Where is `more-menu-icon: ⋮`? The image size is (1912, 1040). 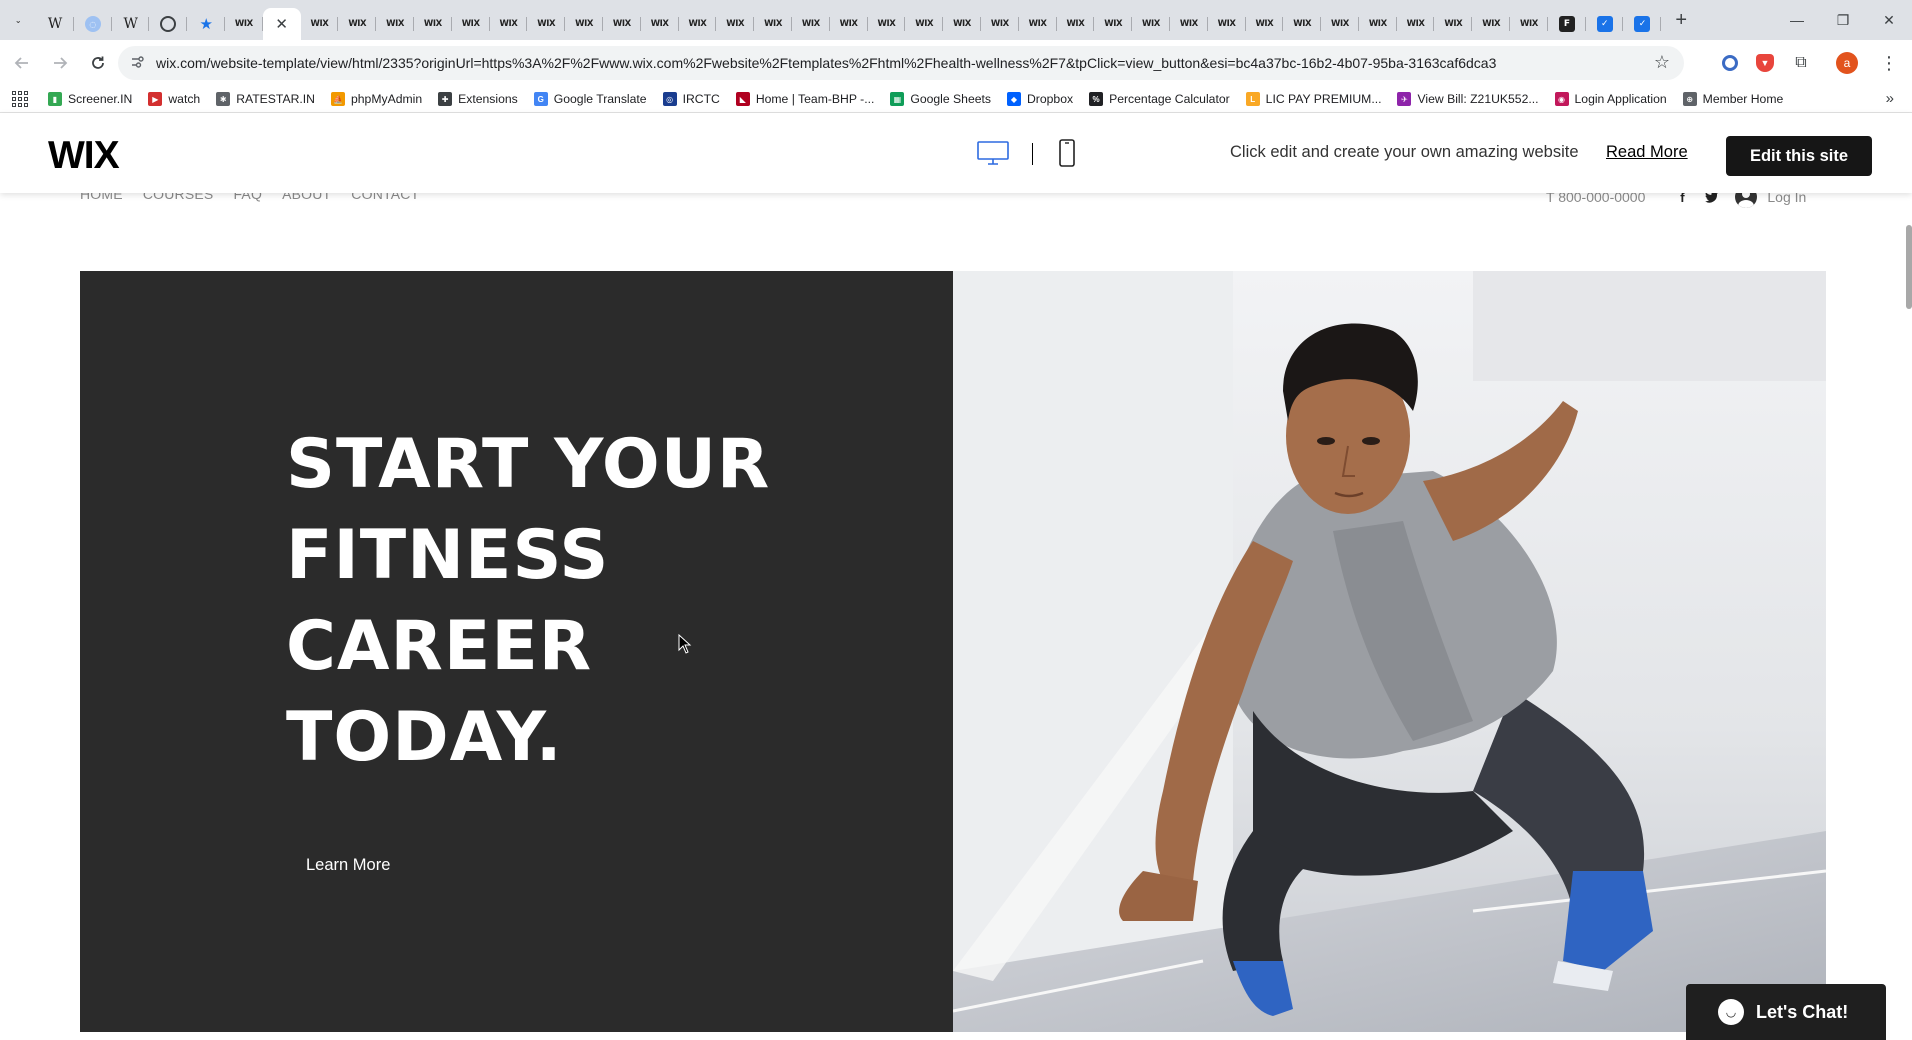
more-menu-icon: ⋮ is located at coordinates (1889, 63).